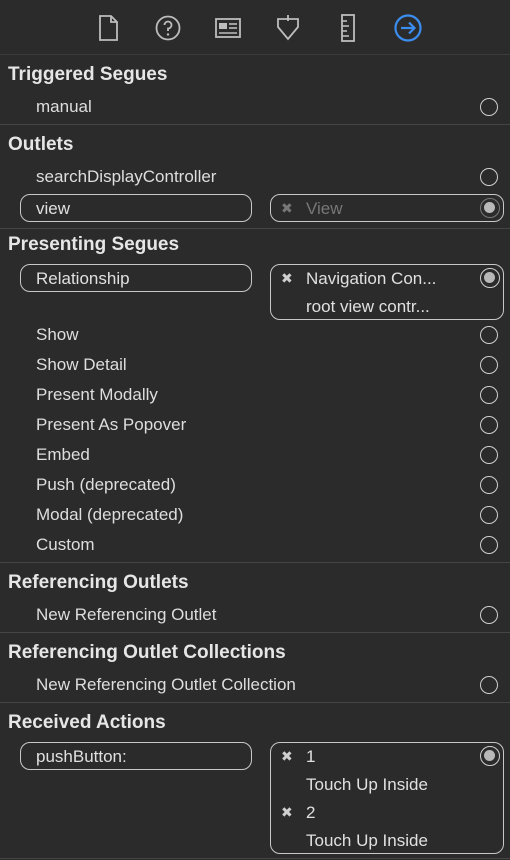  What do you see at coordinates (147, 652) in the screenshot?
I see `section-title-referencing-outlet-collections: Referencing Outlet Collections` at bounding box center [147, 652].